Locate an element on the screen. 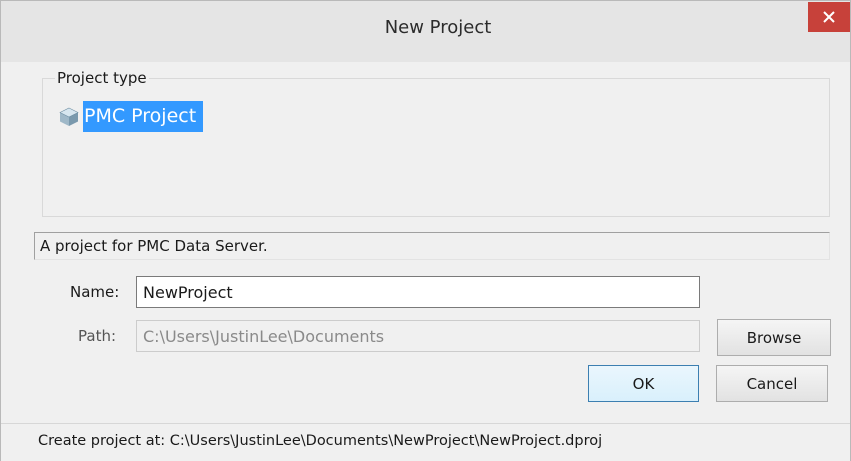 The image size is (851, 461). path-input-value: C:\Users\JustinLee\Documents is located at coordinates (264, 336).